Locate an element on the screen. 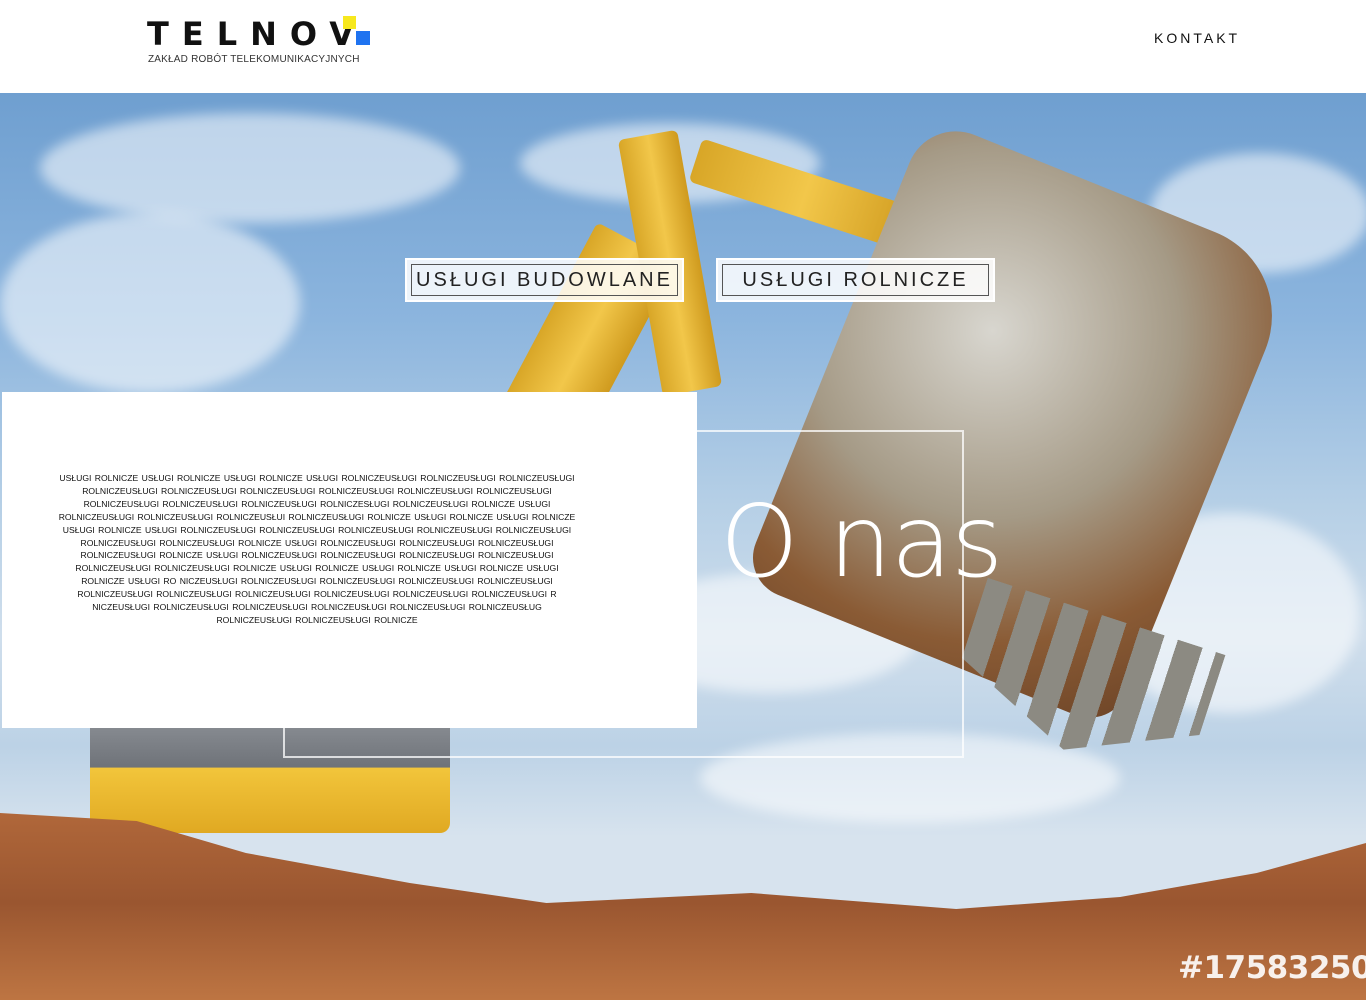  logo-wordmark: TELNOV is located at coordinates (257, 34).